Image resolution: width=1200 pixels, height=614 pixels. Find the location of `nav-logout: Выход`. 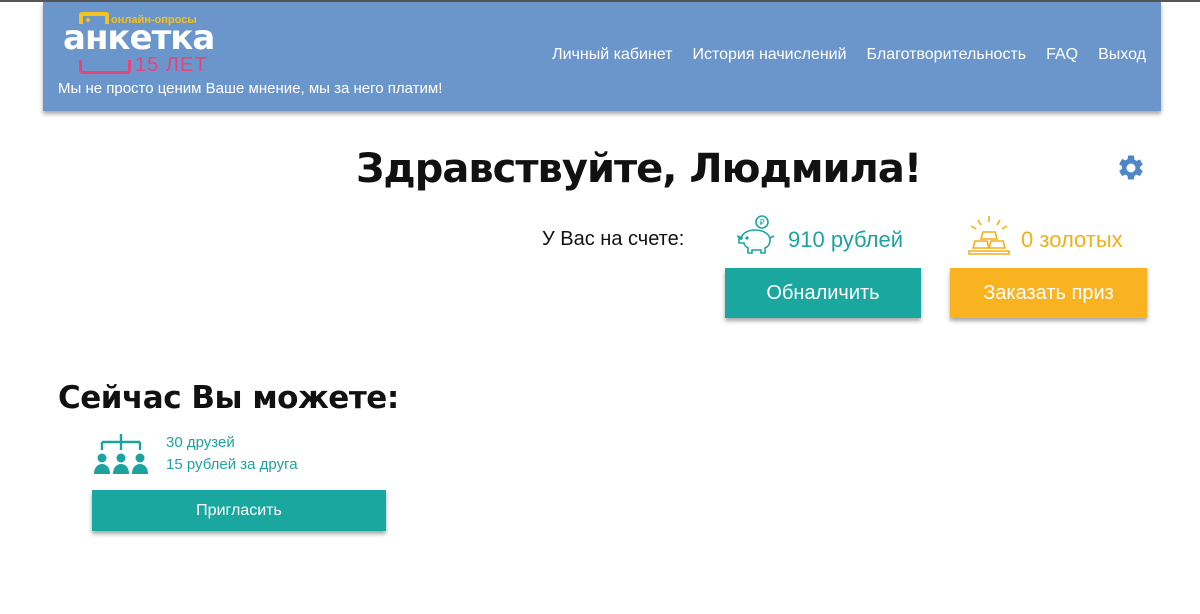

nav-logout: Выход is located at coordinates (1122, 55).